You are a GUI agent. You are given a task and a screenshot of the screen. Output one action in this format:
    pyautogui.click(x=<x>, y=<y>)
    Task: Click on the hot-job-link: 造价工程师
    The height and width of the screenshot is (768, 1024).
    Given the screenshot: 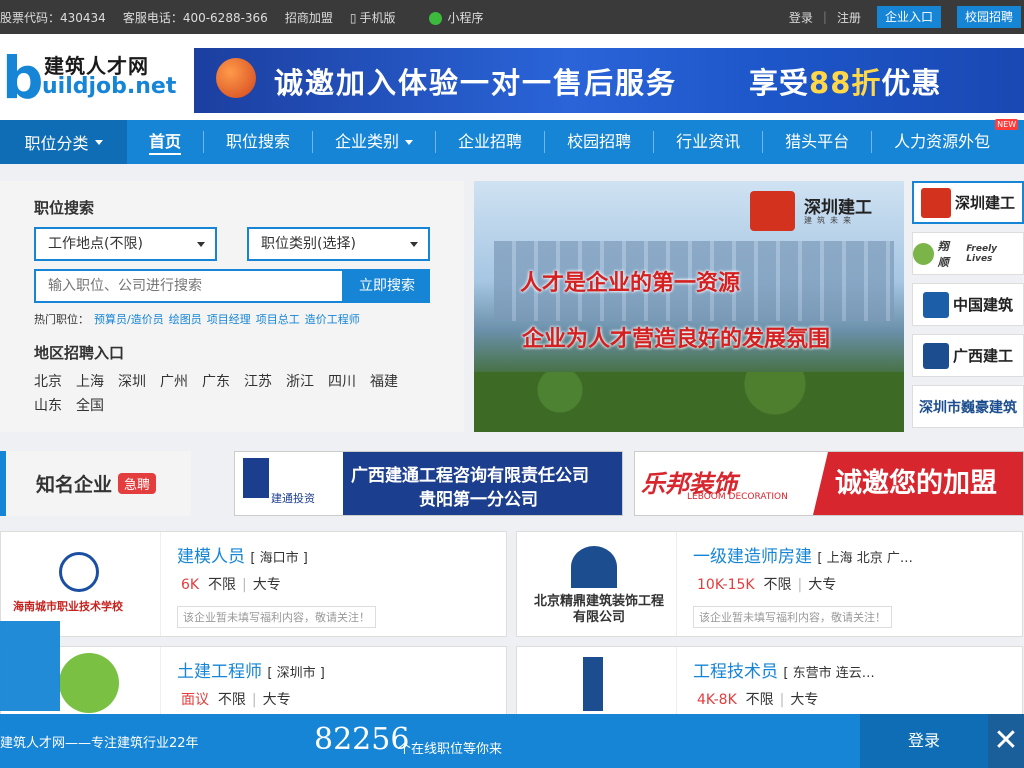 What is the action you would take?
    pyautogui.click(x=332, y=319)
    